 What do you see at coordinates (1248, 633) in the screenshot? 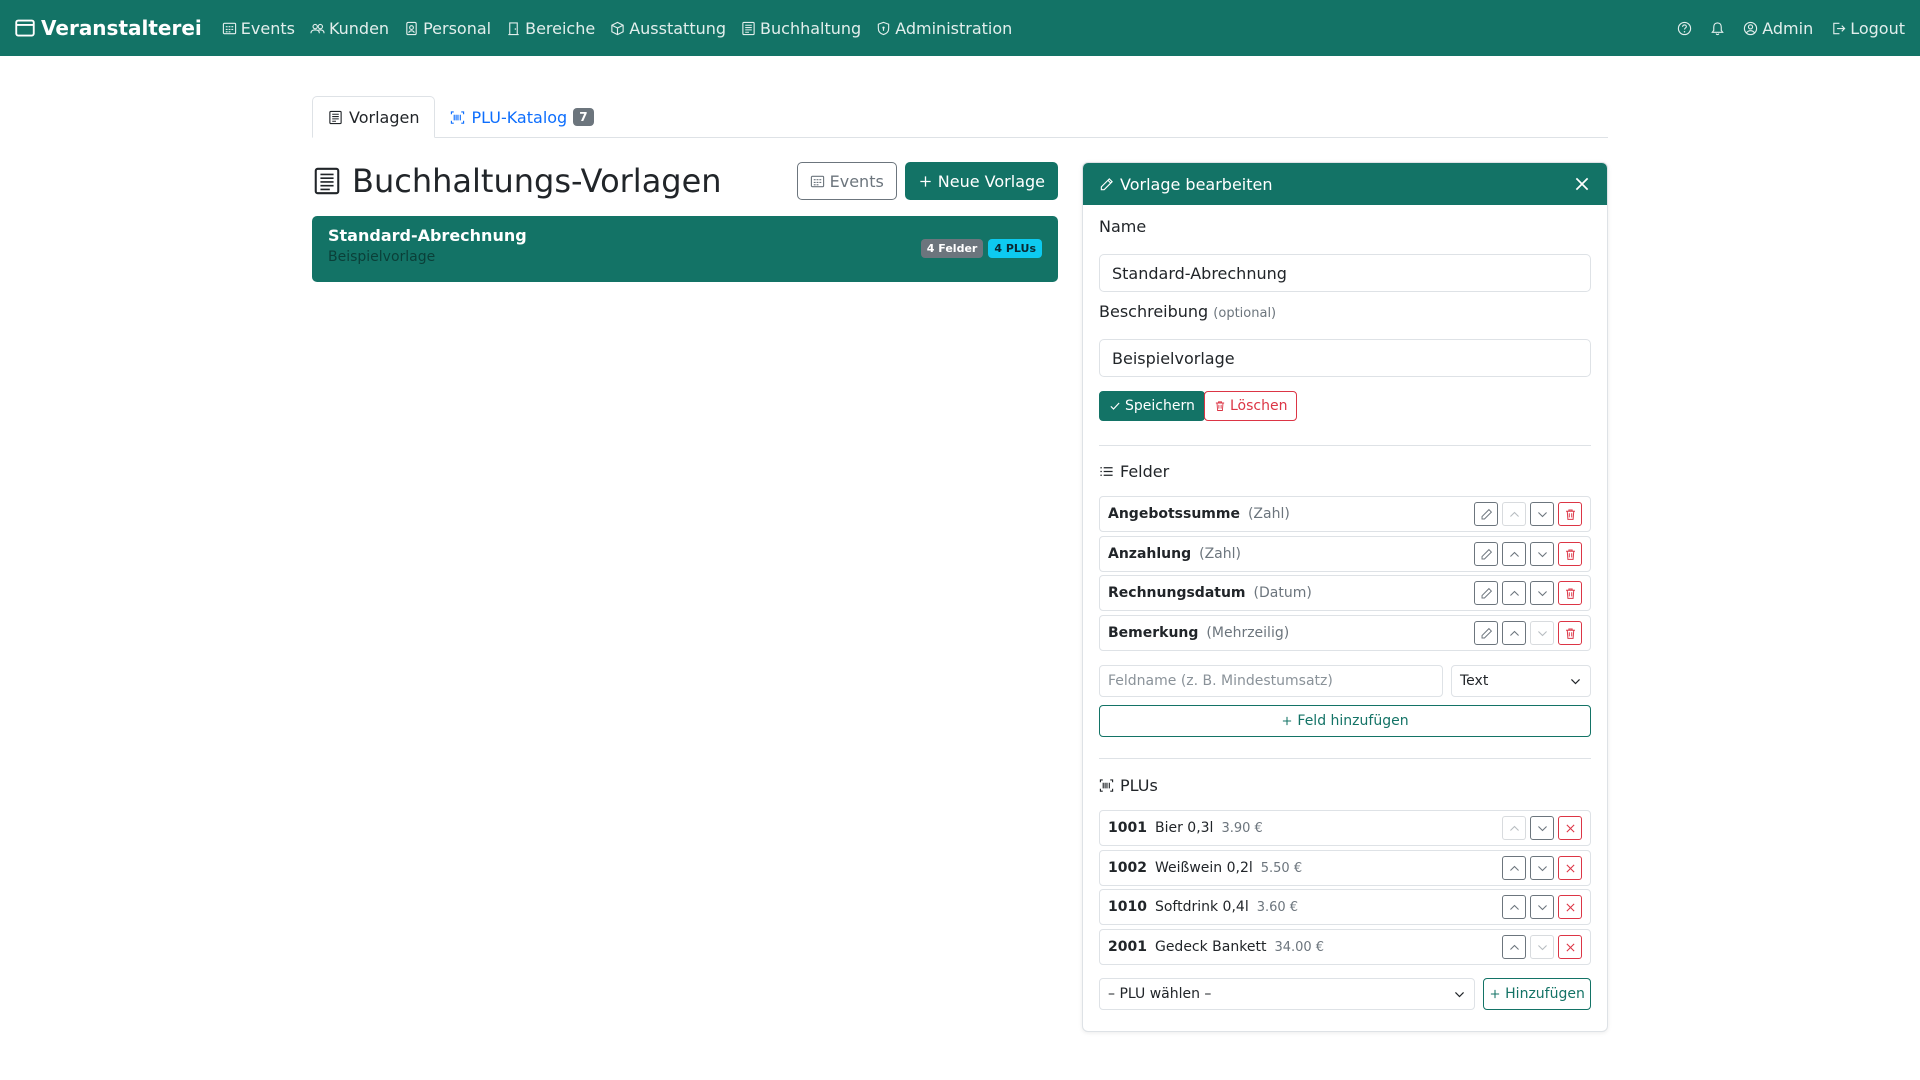
I see `field-type: (Mehrzeilig)` at bounding box center [1248, 633].